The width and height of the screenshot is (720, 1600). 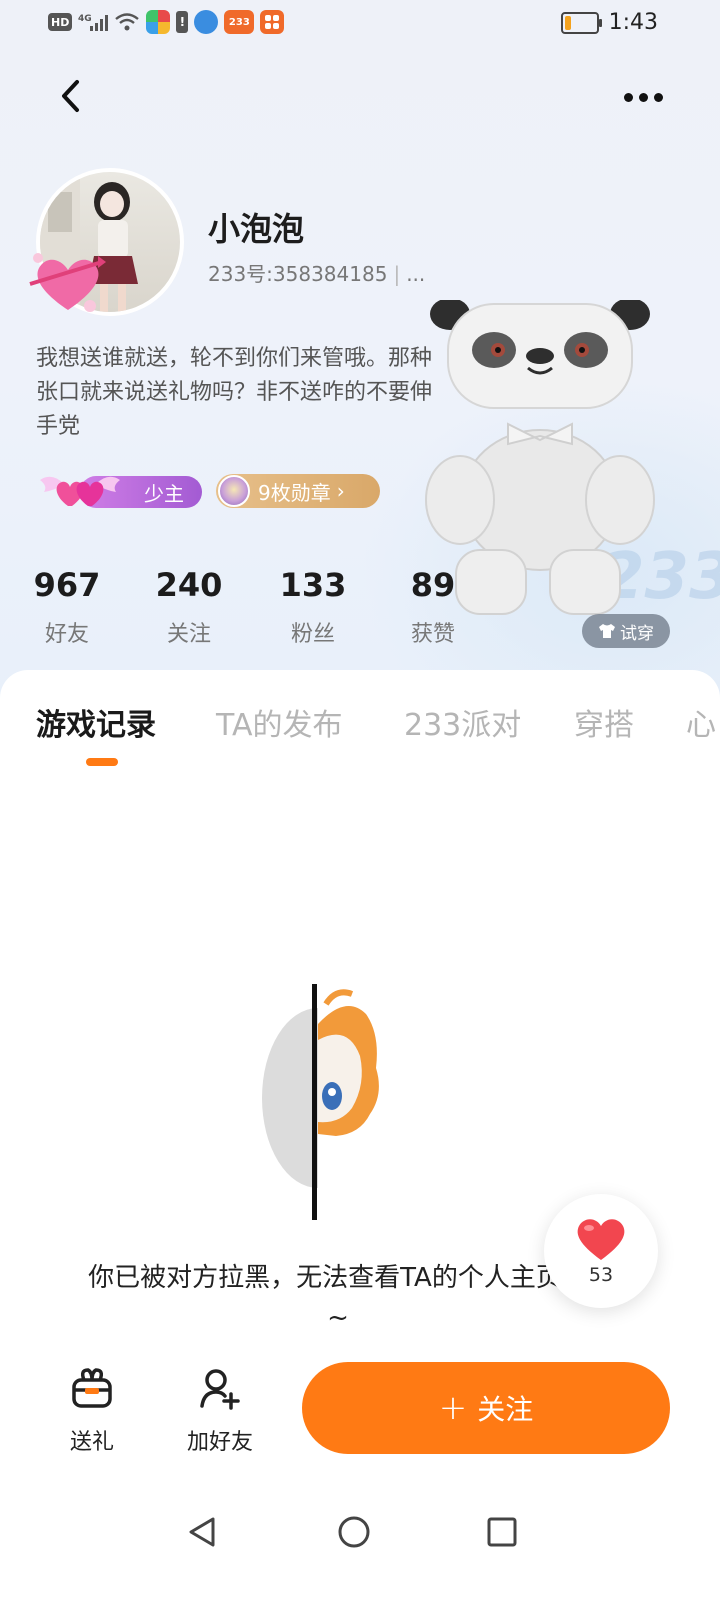 What do you see at coordinates (272, 22) in the screenshot?
I see `app-grid-icon` at bounding box center [272, 22].